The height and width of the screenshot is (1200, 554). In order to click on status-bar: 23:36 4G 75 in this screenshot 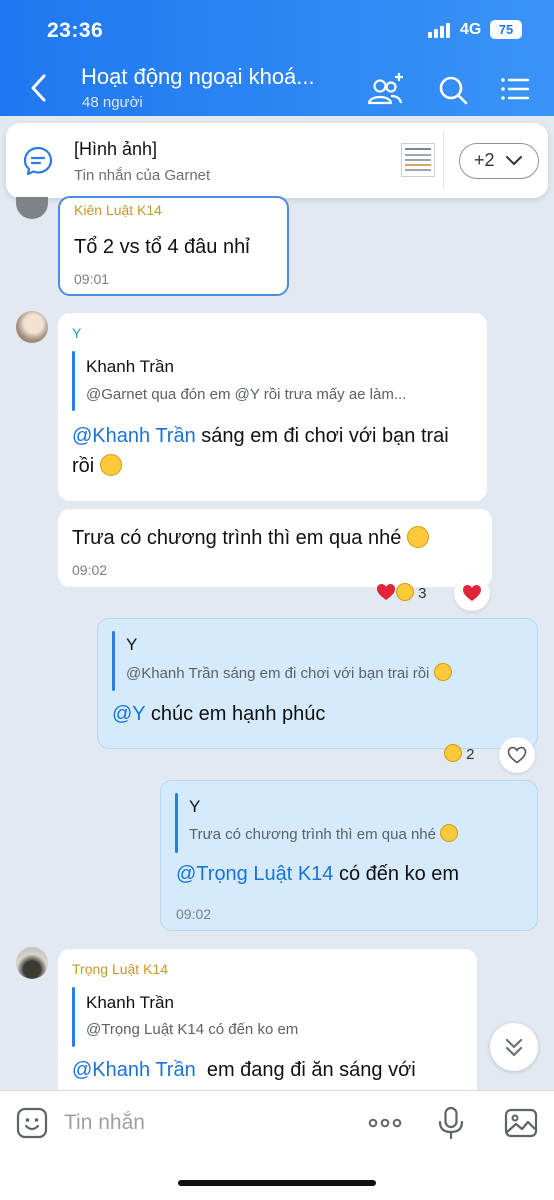, I will do `click(277, 29)`.